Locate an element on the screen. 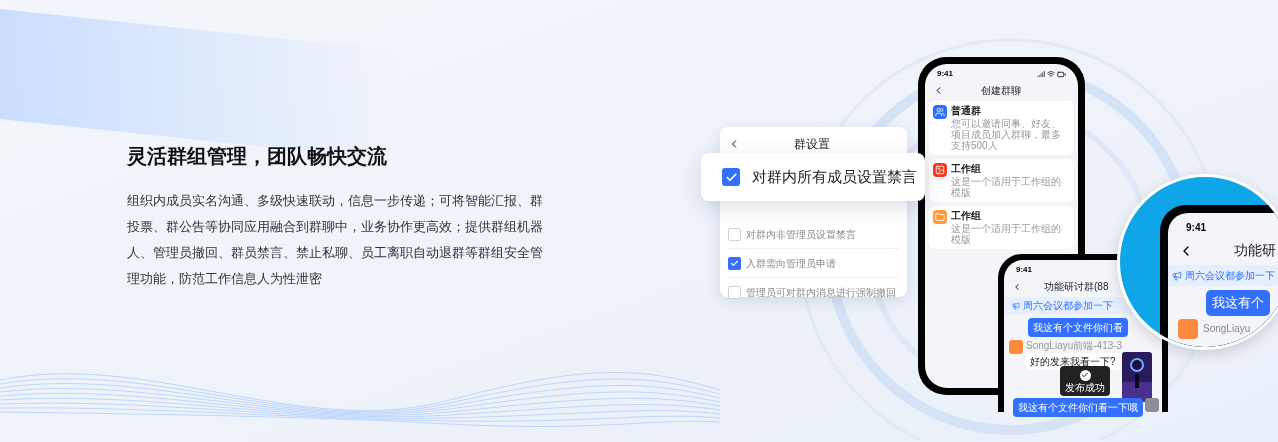 The height and width of the screenshot is (442, 1278). setting-option: 对群内非管理员设置禁言 is located at coordinates (813, 234).